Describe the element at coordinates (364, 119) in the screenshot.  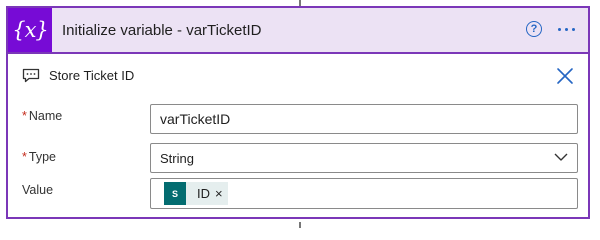
I see `name-input: varTicketID` at that location.